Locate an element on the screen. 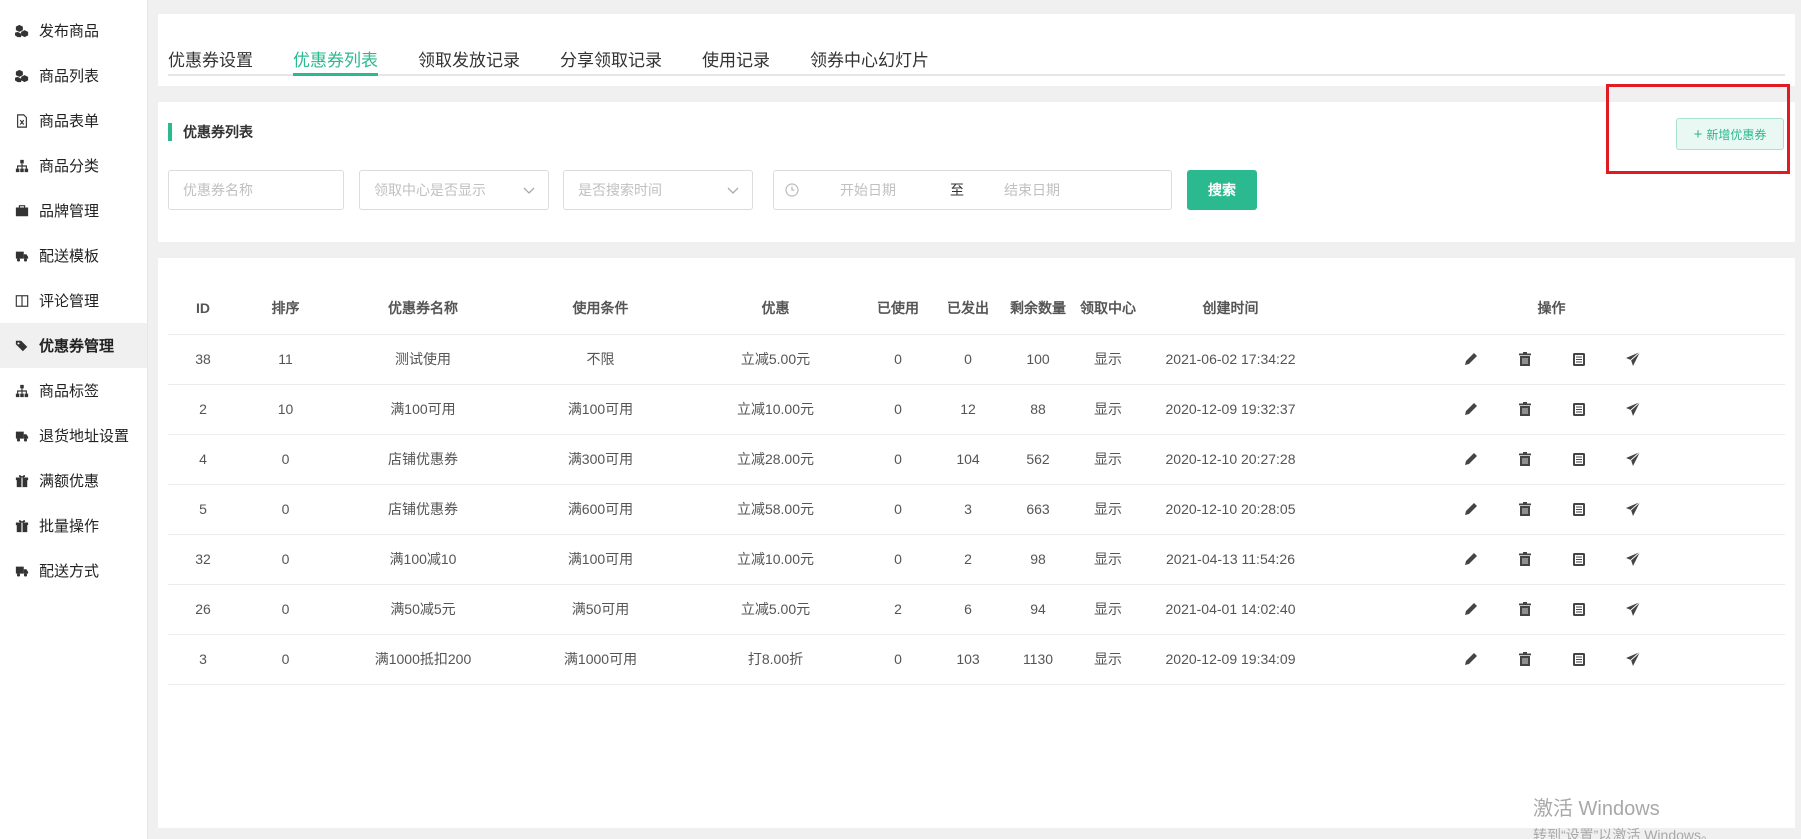 The width and height of the screenshot is (1801, 839). tab-4: 使用记录 is located at coordinates (736, 53).